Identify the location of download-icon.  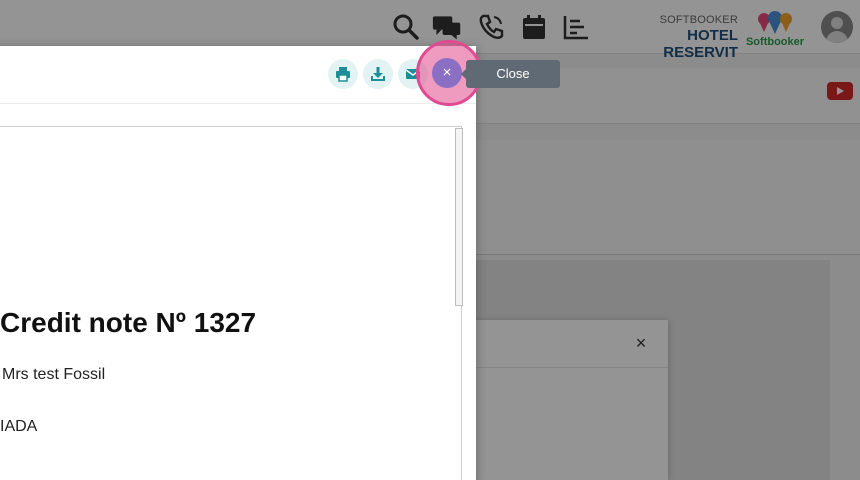
(378, 74).